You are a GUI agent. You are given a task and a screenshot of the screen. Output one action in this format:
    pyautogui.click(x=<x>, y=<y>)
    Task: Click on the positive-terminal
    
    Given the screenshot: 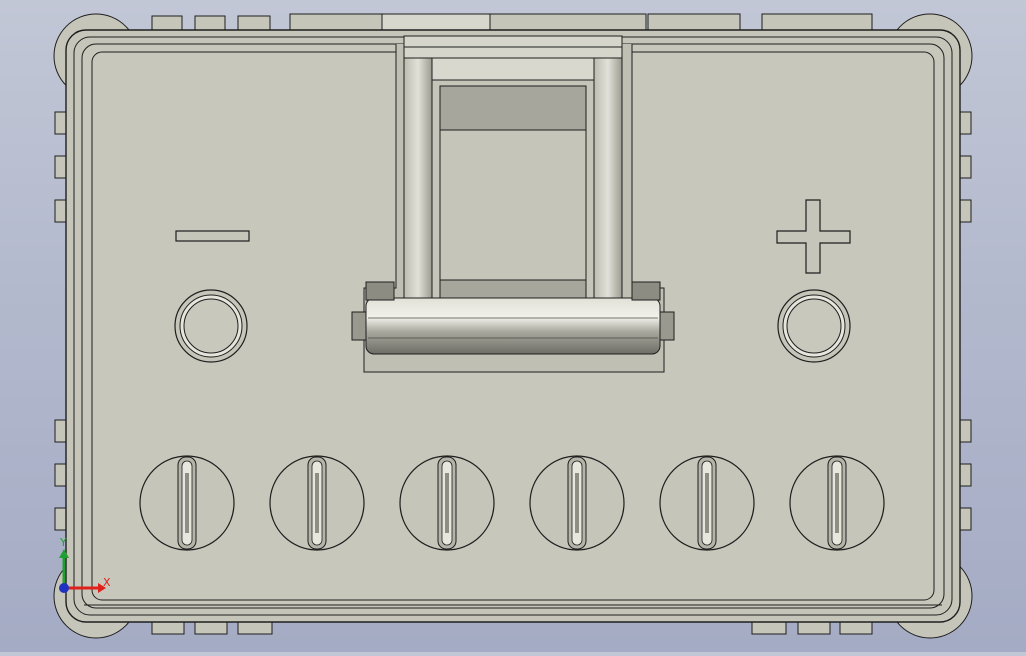 What is the action you would take?
    pyautogui.click(x=814, y=326)
    